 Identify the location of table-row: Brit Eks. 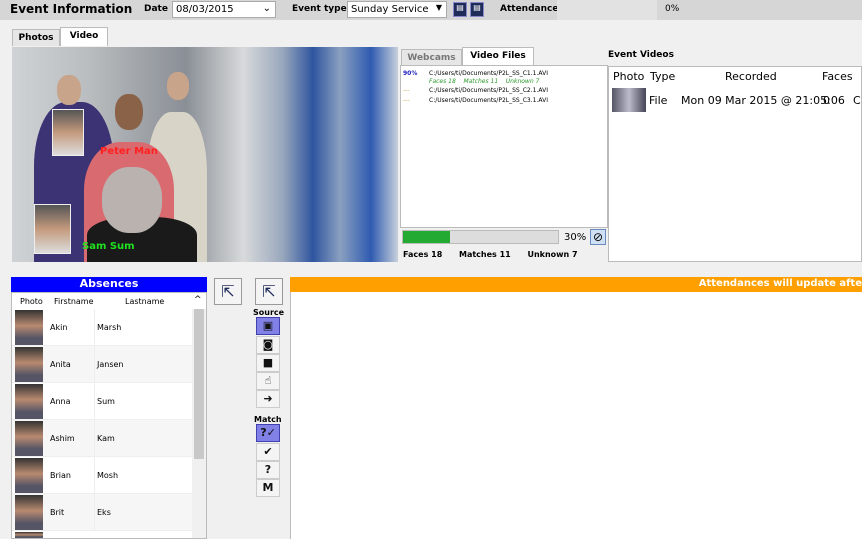
(102, 512).